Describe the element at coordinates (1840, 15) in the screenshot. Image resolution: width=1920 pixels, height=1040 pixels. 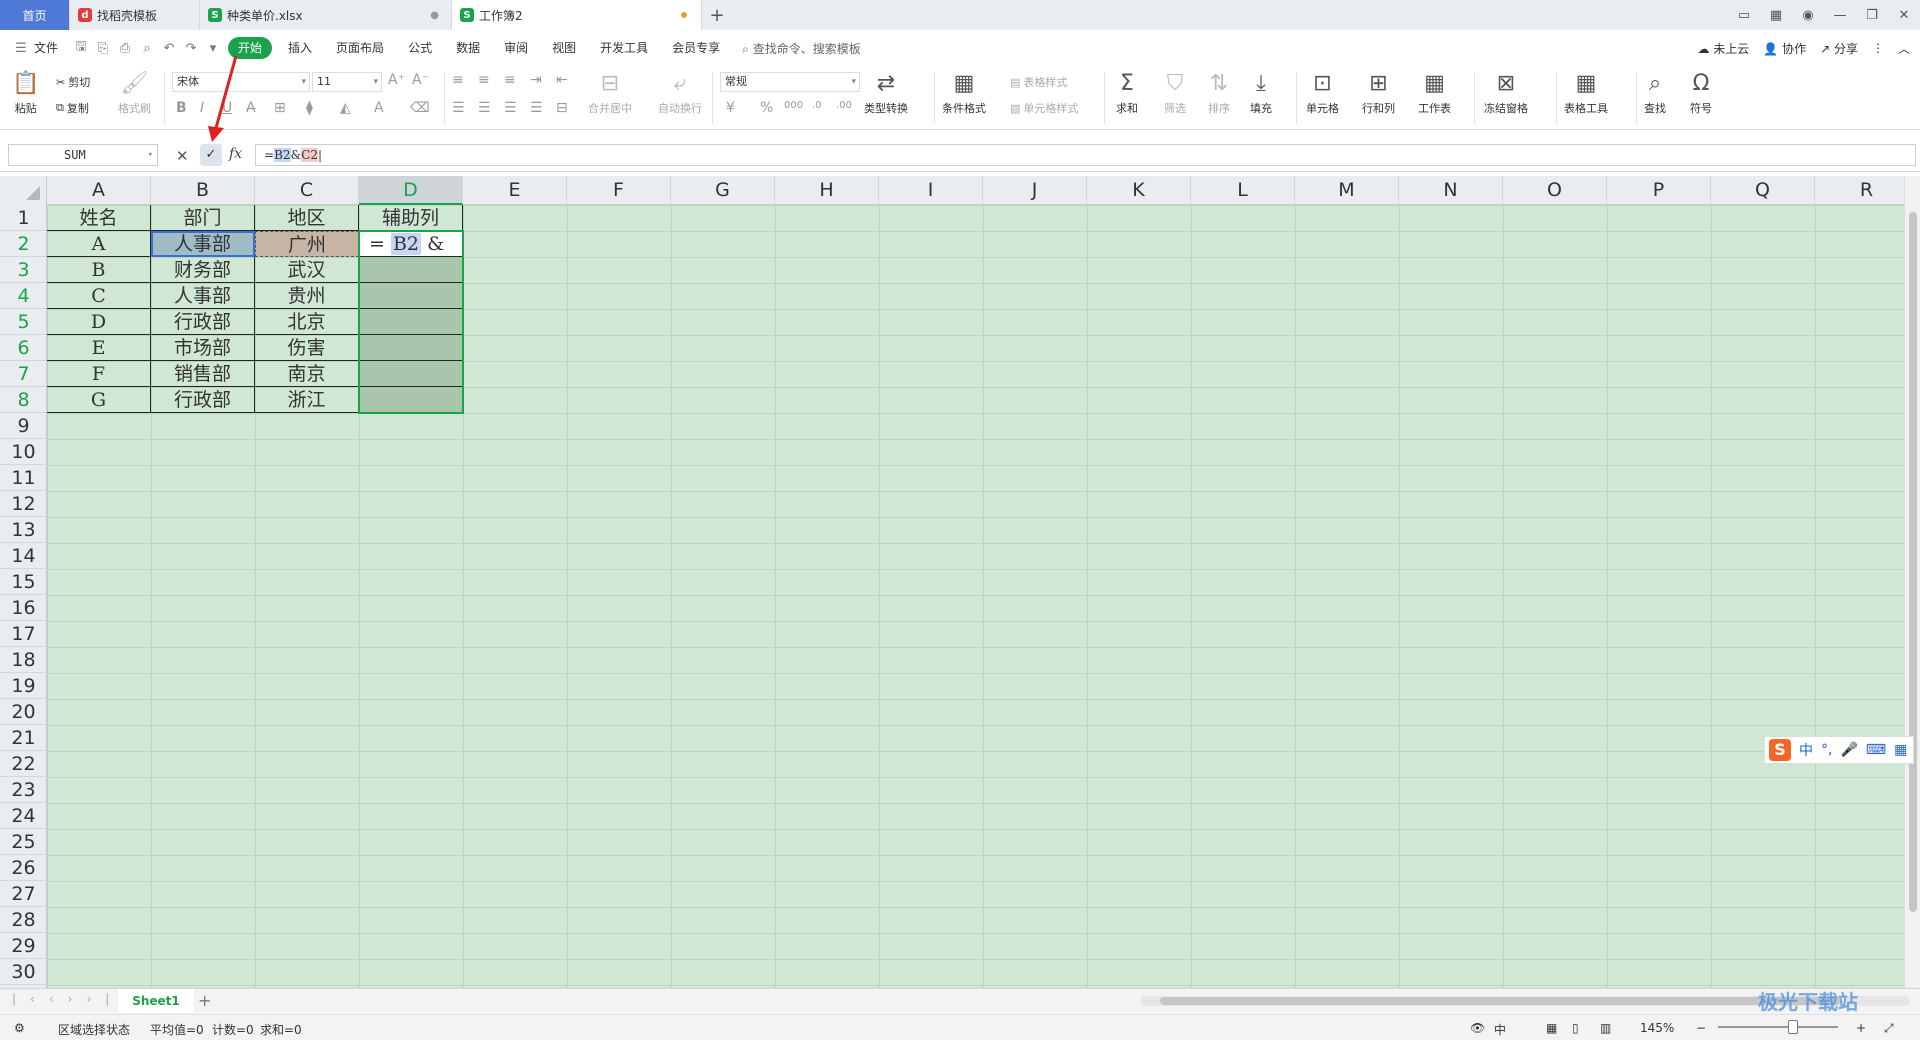
I see `minimize-button: —` at that location.